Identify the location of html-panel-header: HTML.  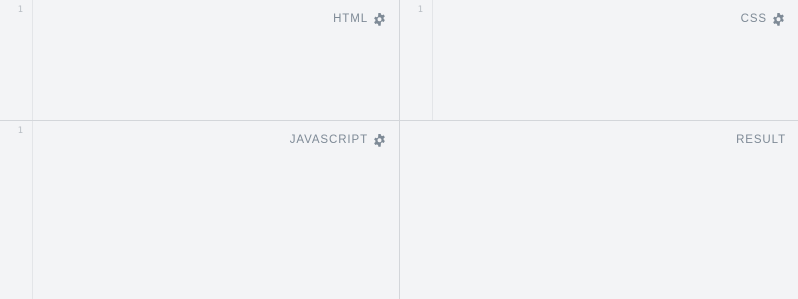
(359, 19).